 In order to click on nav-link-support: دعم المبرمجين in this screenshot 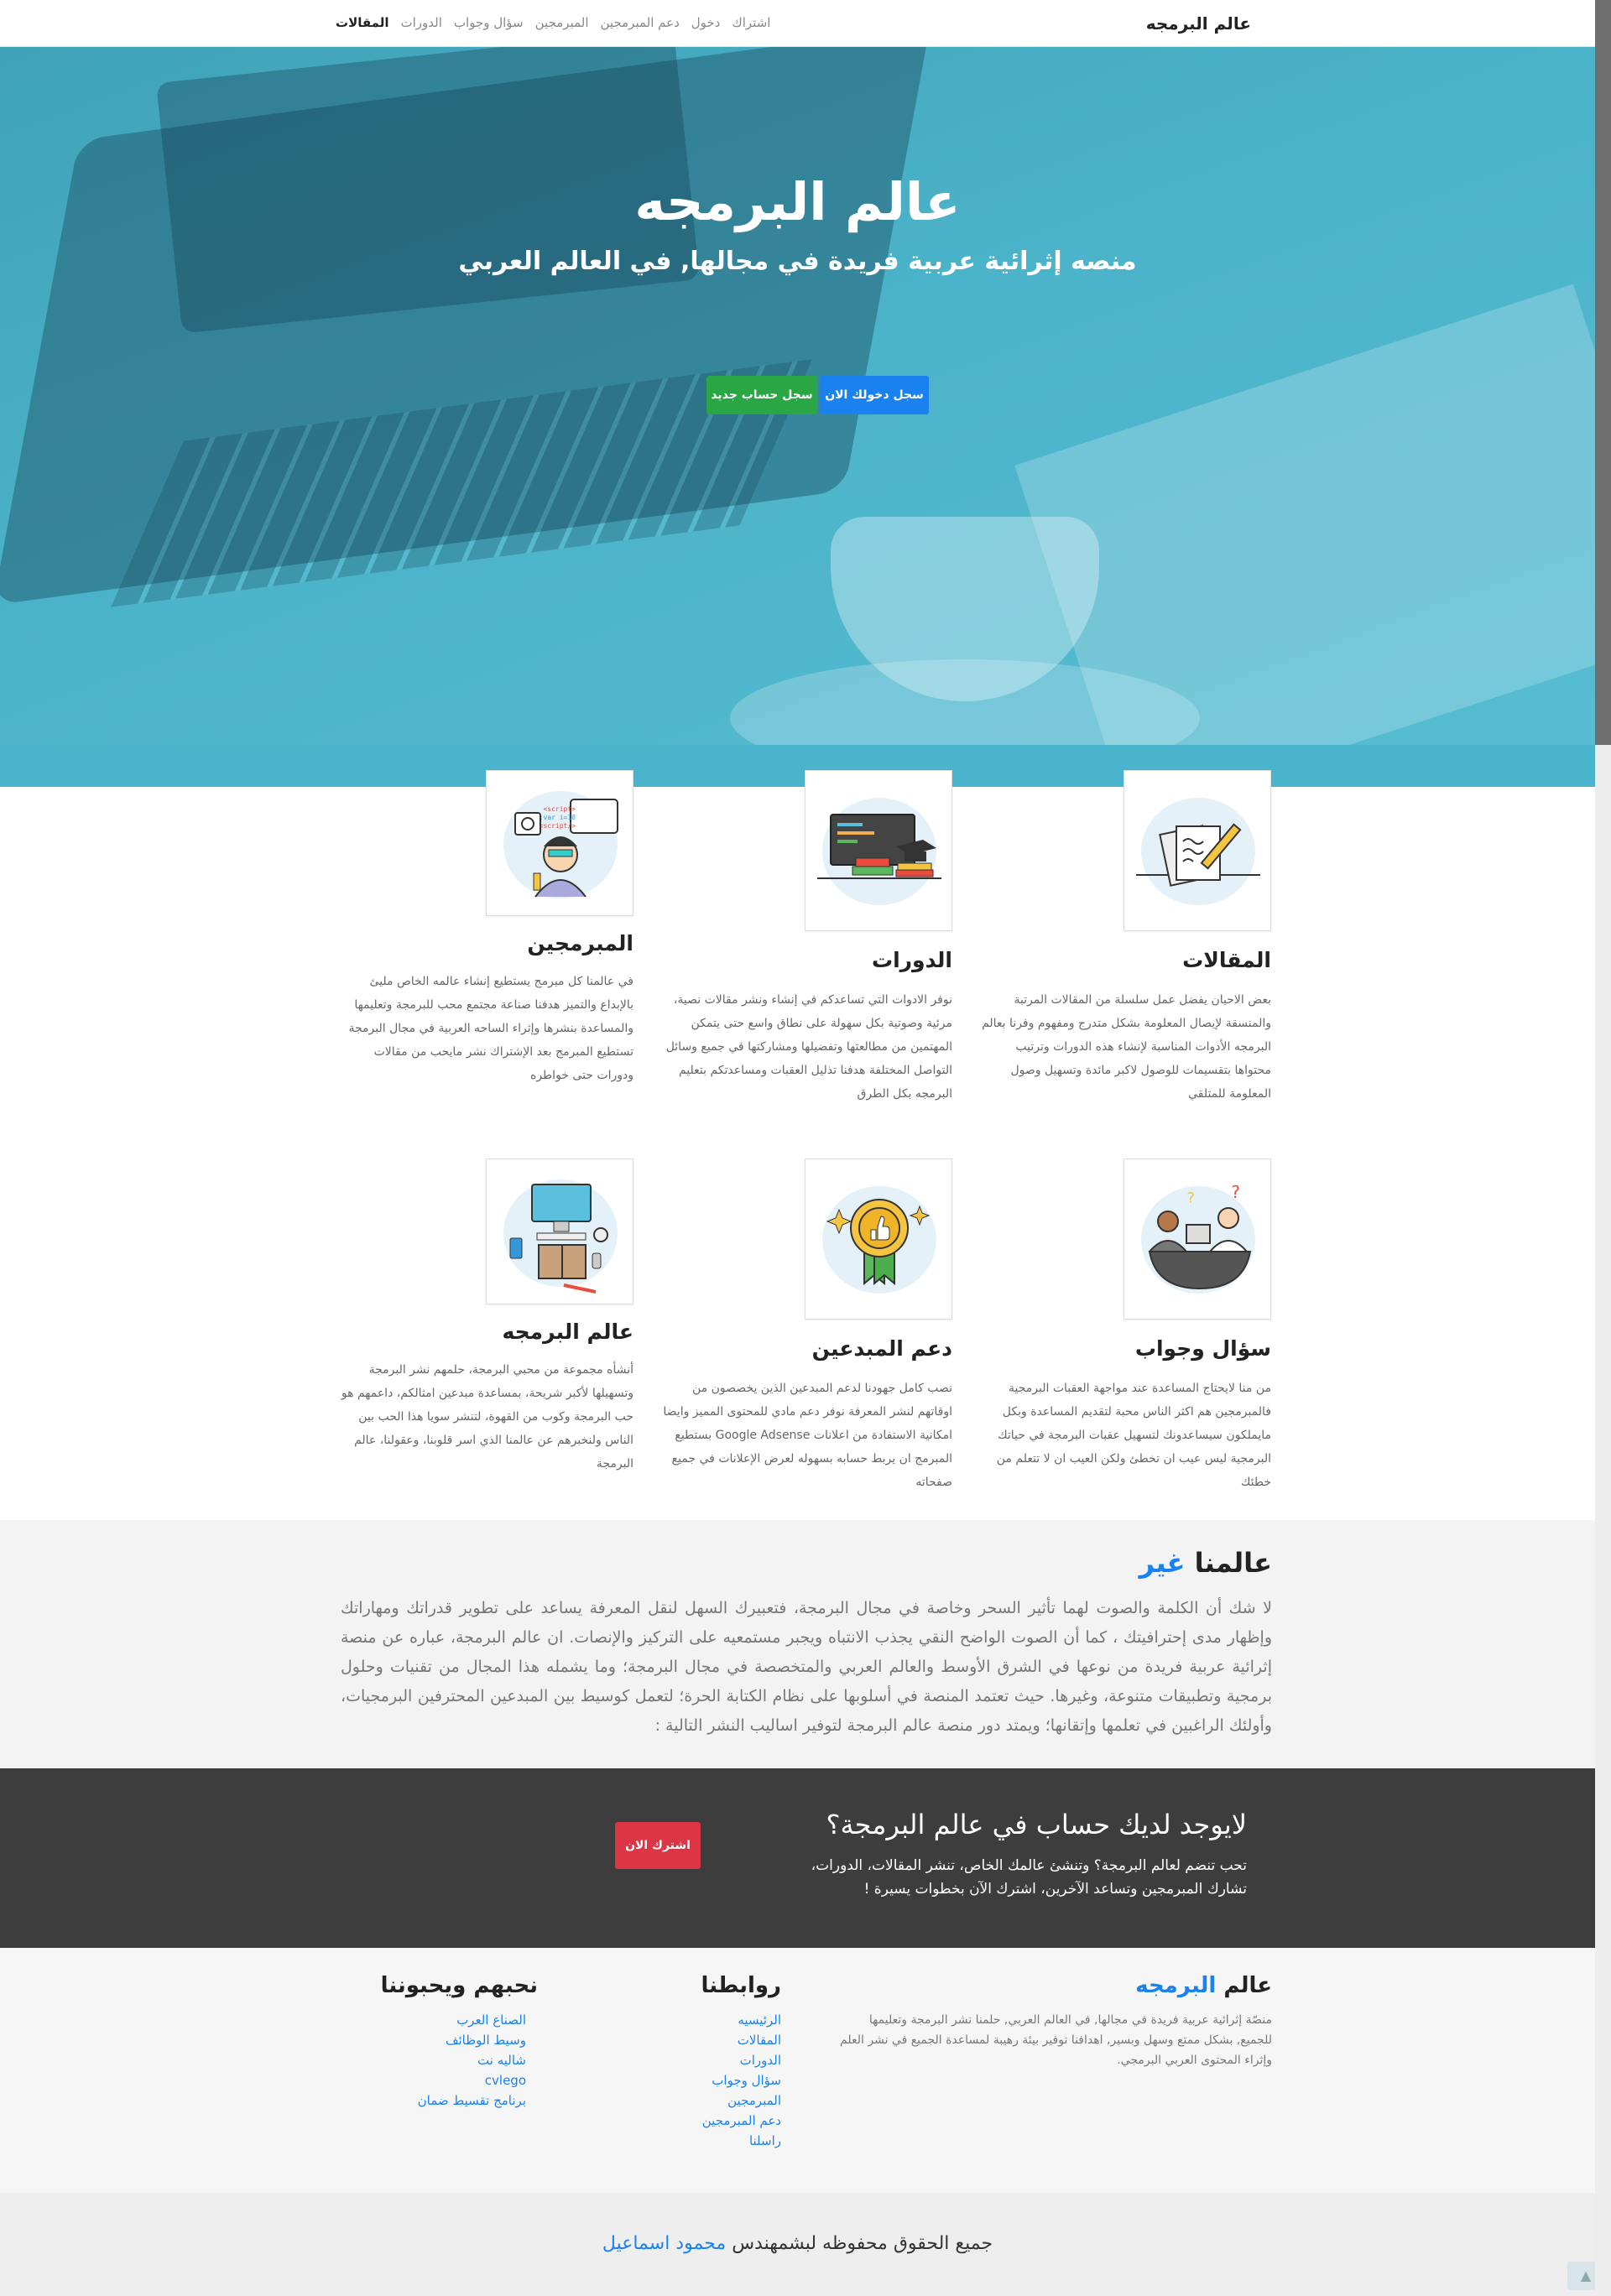, I will do `click(641, 23)`.